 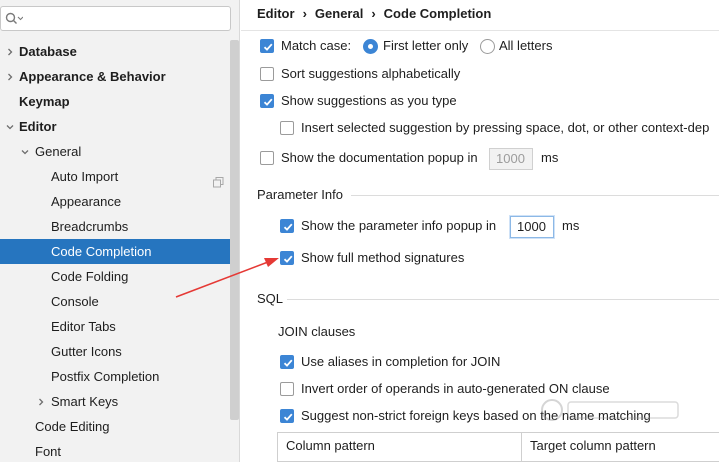 I want to click on doc-popup-row: Show the documentation popup in 1000 ms, so click(x=489, y=159).